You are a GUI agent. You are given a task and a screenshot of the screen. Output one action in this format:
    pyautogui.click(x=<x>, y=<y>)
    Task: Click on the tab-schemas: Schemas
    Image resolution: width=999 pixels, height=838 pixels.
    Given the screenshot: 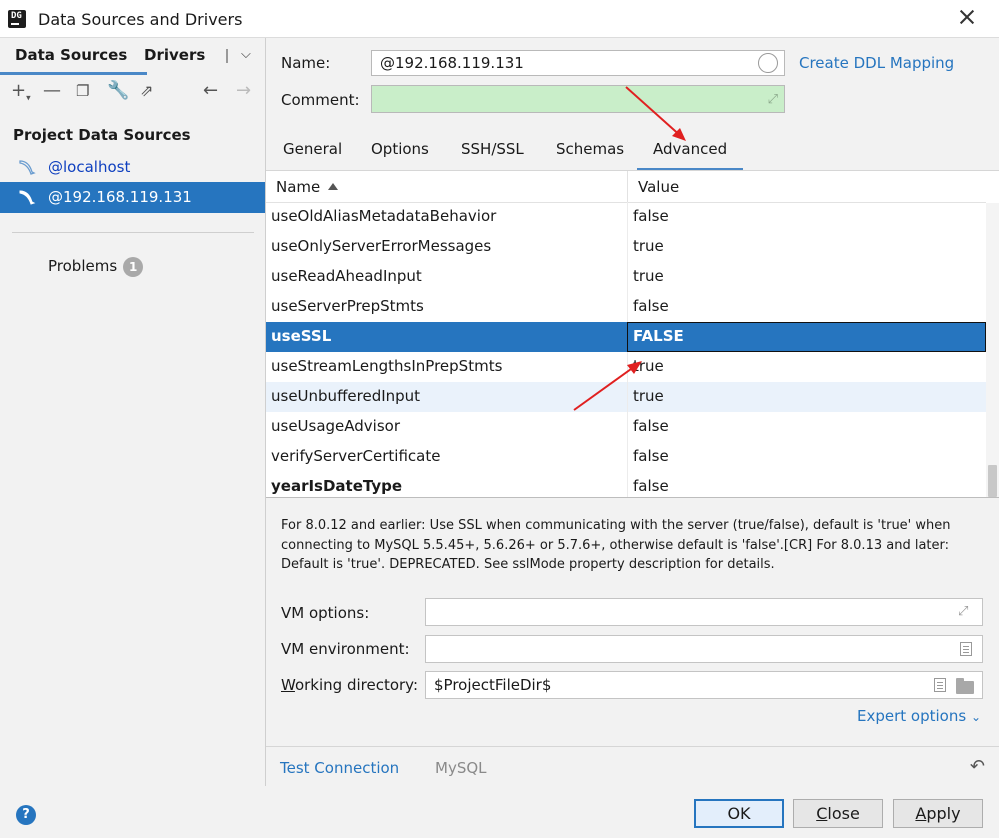 What is the action you would take?
    pyautogui.click(x=590, y=149)
    